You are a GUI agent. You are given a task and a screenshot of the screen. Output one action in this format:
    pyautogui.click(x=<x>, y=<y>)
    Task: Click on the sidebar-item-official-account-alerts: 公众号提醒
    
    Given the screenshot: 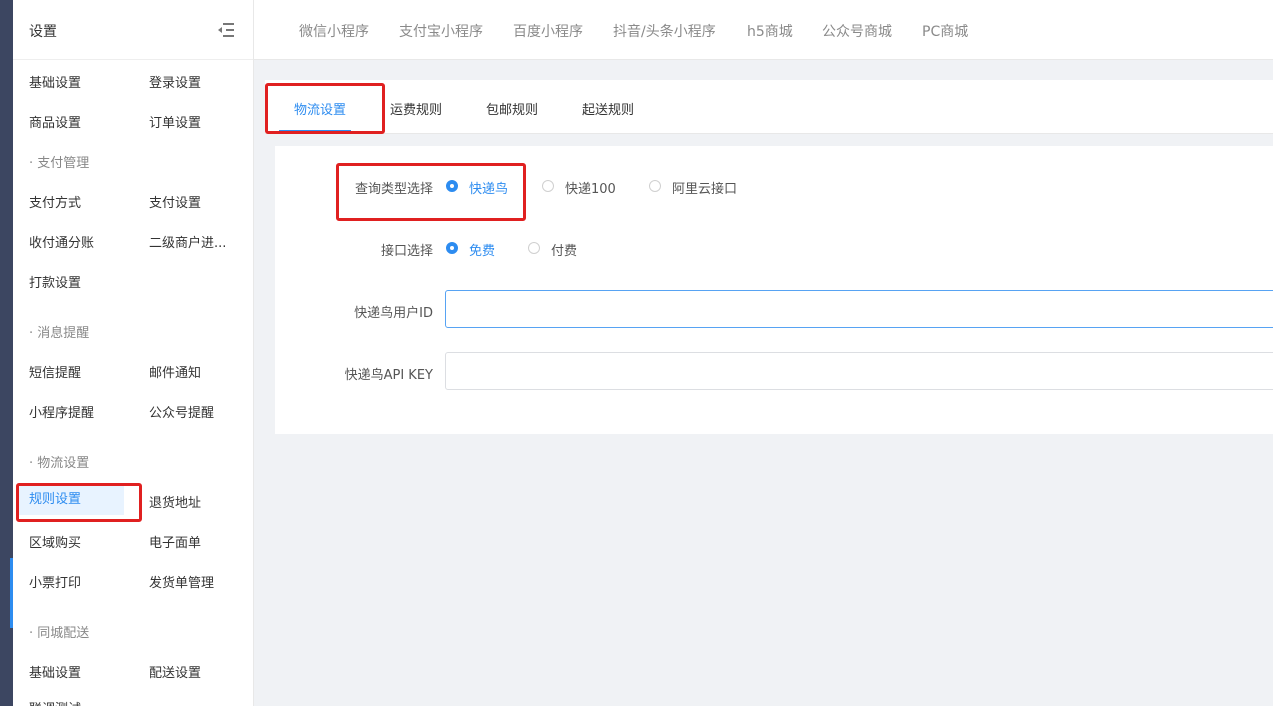 What is the action you would take?
    pyautogui.click(x=199, y=411)
    